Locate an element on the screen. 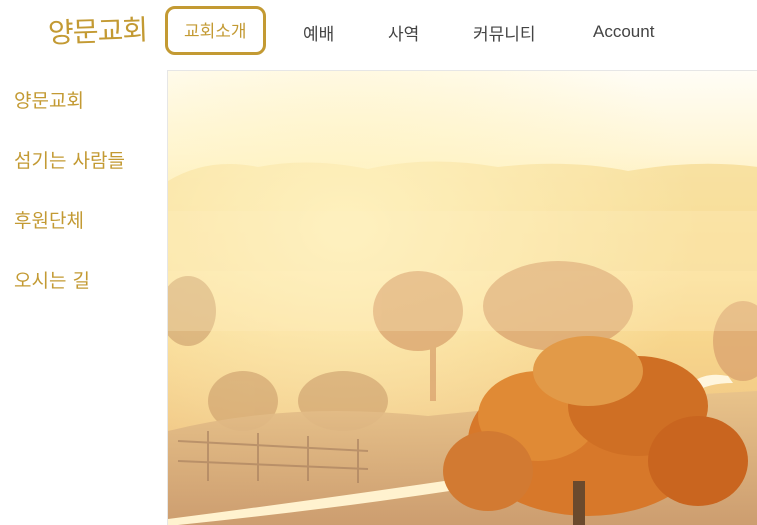 The width and height of the screenshot is (757, 525). nav-item-about: 교회소개 is located at coordinates (215, 30).